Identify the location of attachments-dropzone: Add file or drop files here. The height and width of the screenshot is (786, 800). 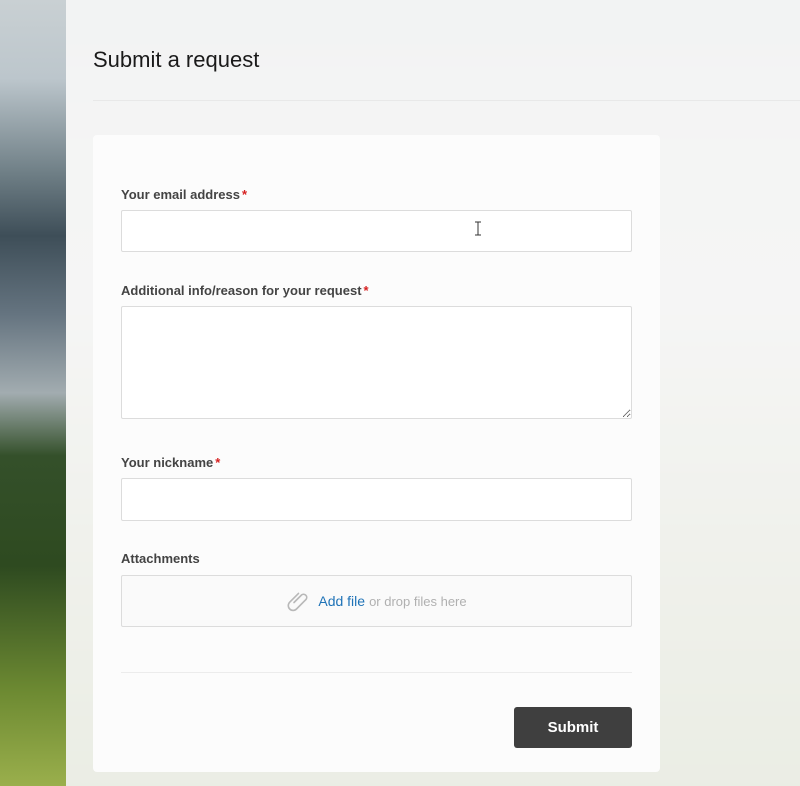
(376, 601).